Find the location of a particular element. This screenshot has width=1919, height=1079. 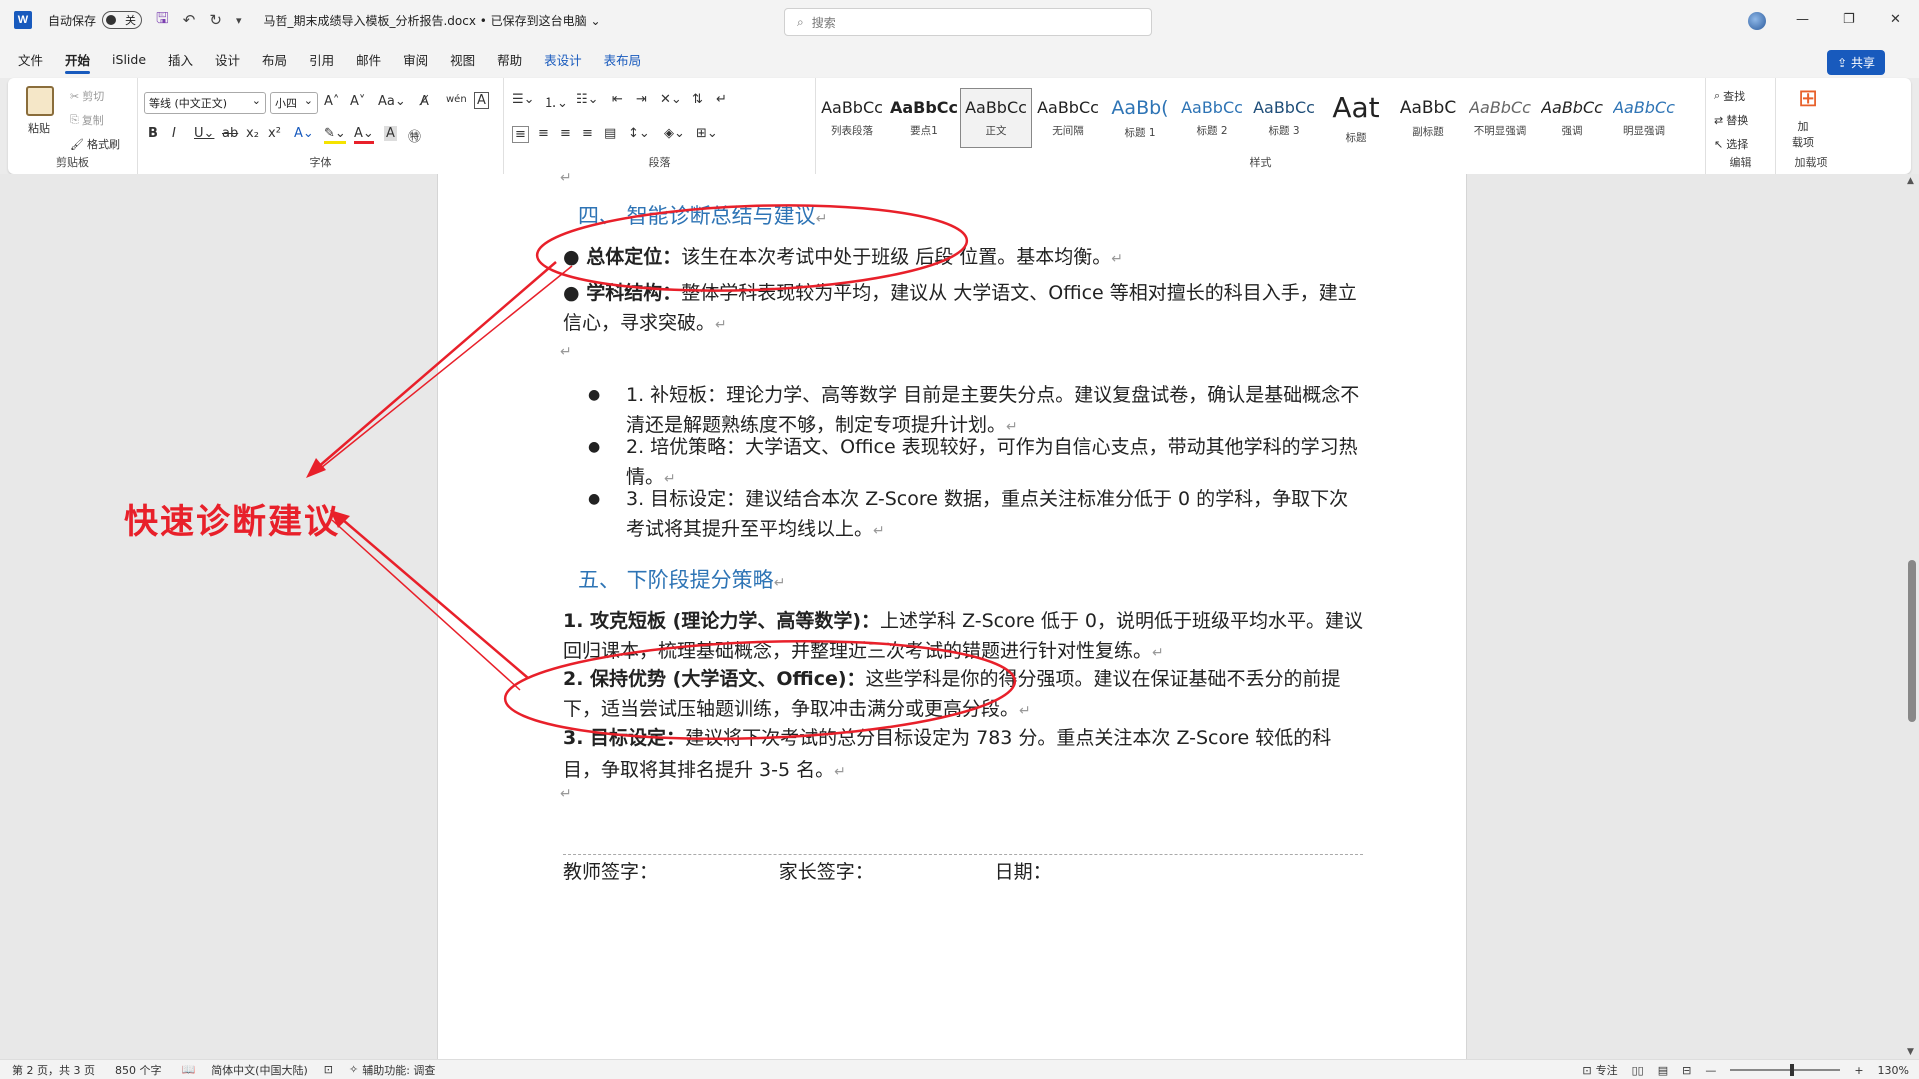

accessibility-status: ✧ 辅助功能: 调查 is located at coordinates (392, 1070).